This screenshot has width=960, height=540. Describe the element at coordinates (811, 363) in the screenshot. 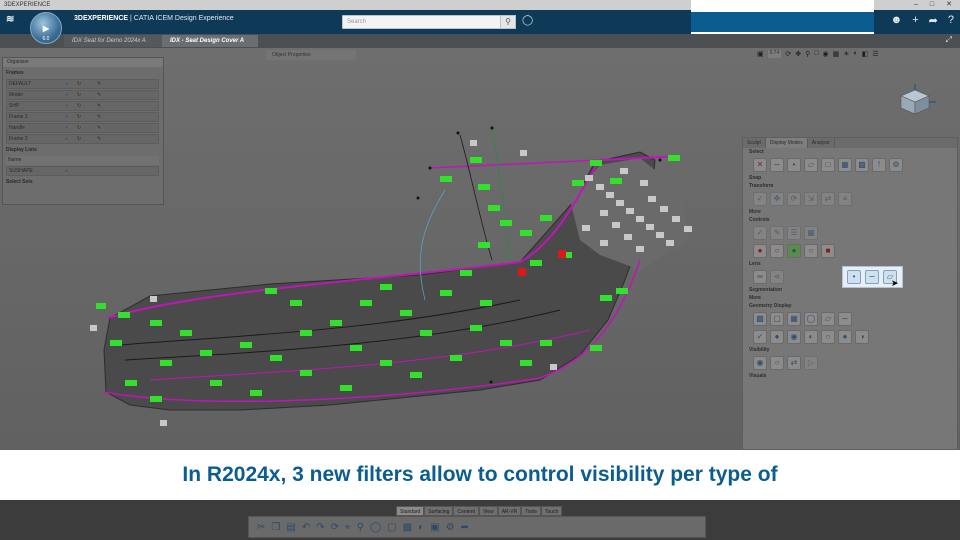

I see `filter-visibility-icon: ▷` at that location.